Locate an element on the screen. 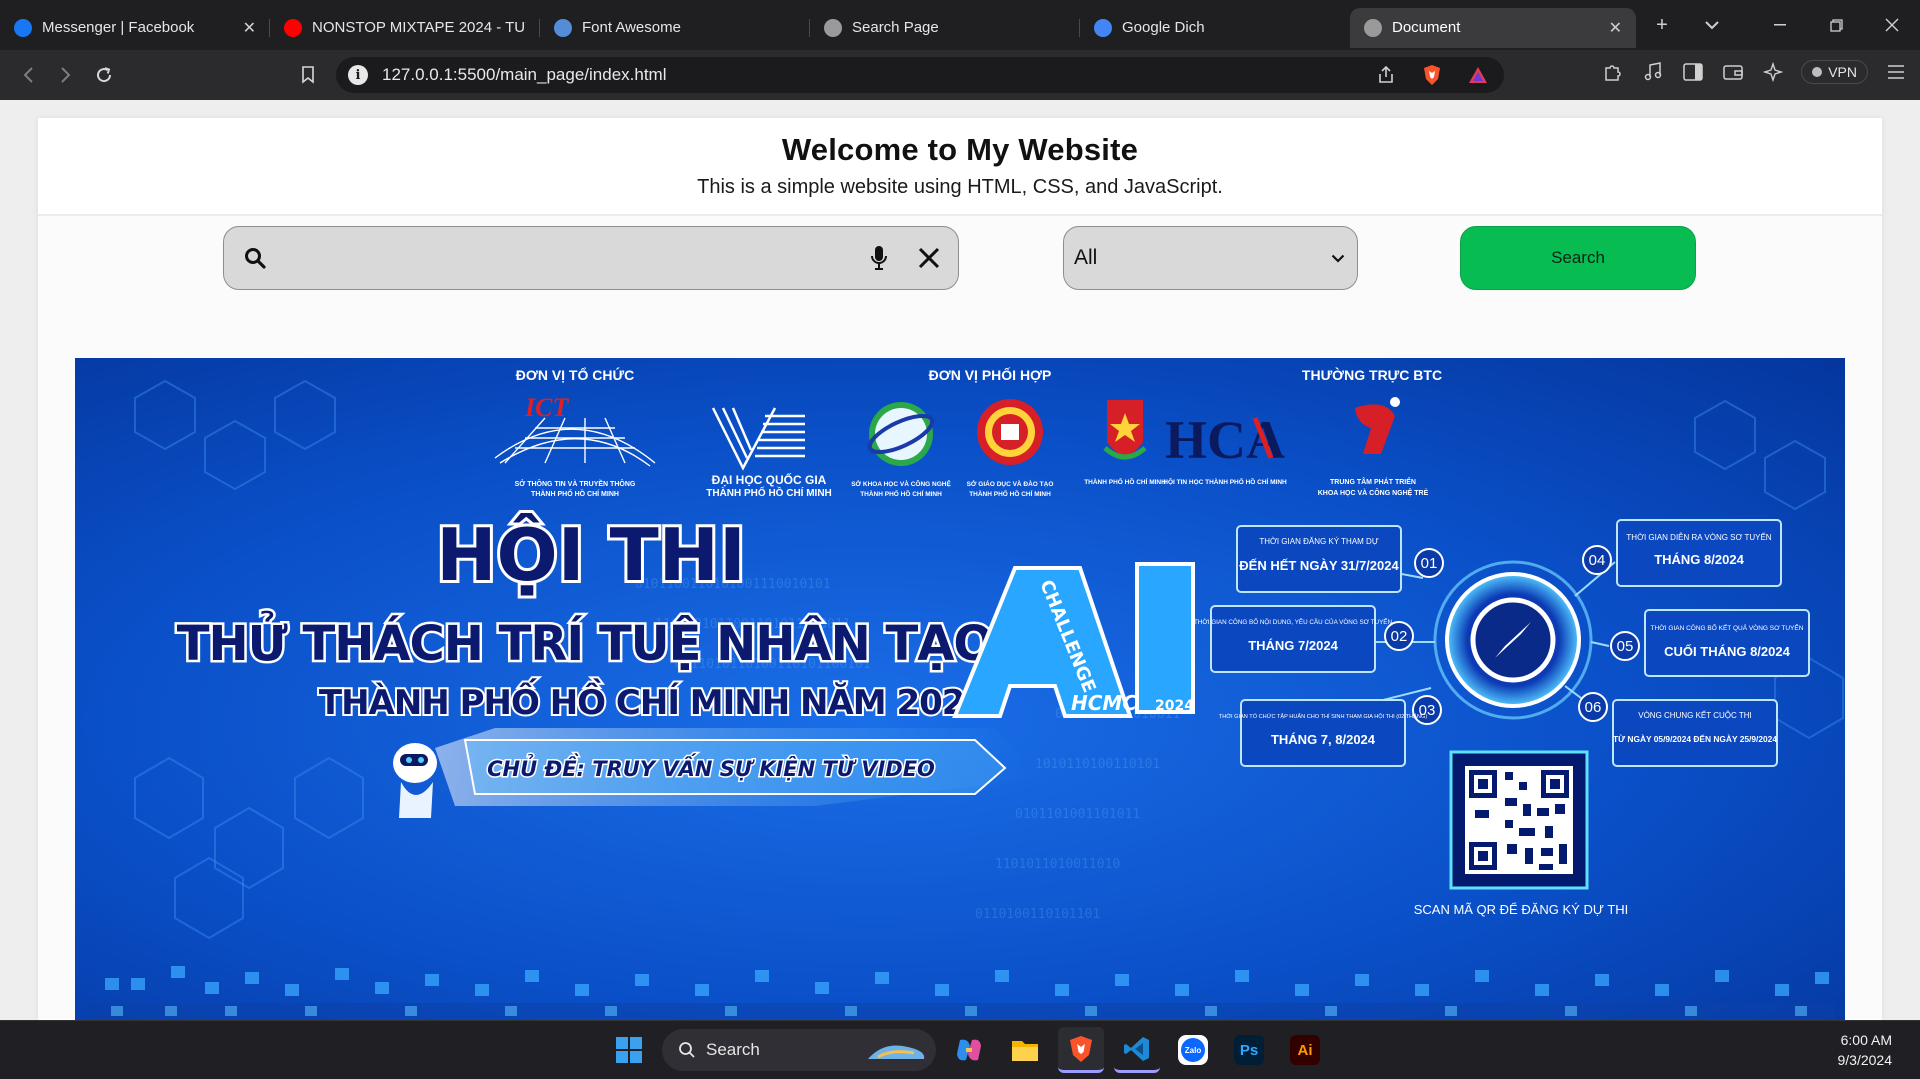  back-button is located at coordinates (28, 75).